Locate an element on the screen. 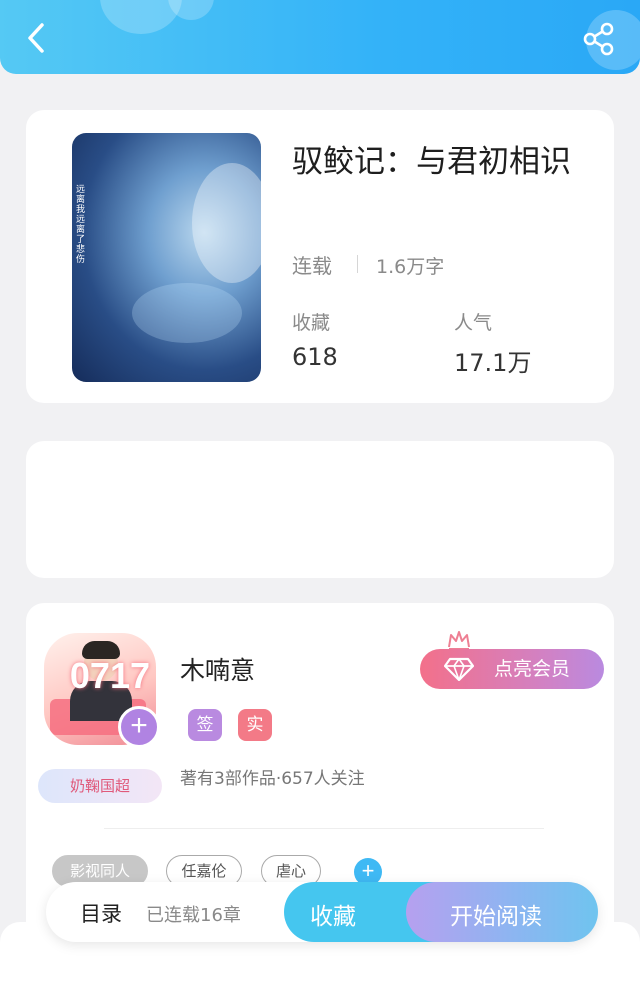 Image resolution: width=640 pixels, height=988 pixels. serial-status: 连载 is located at coordinates (312, 266).